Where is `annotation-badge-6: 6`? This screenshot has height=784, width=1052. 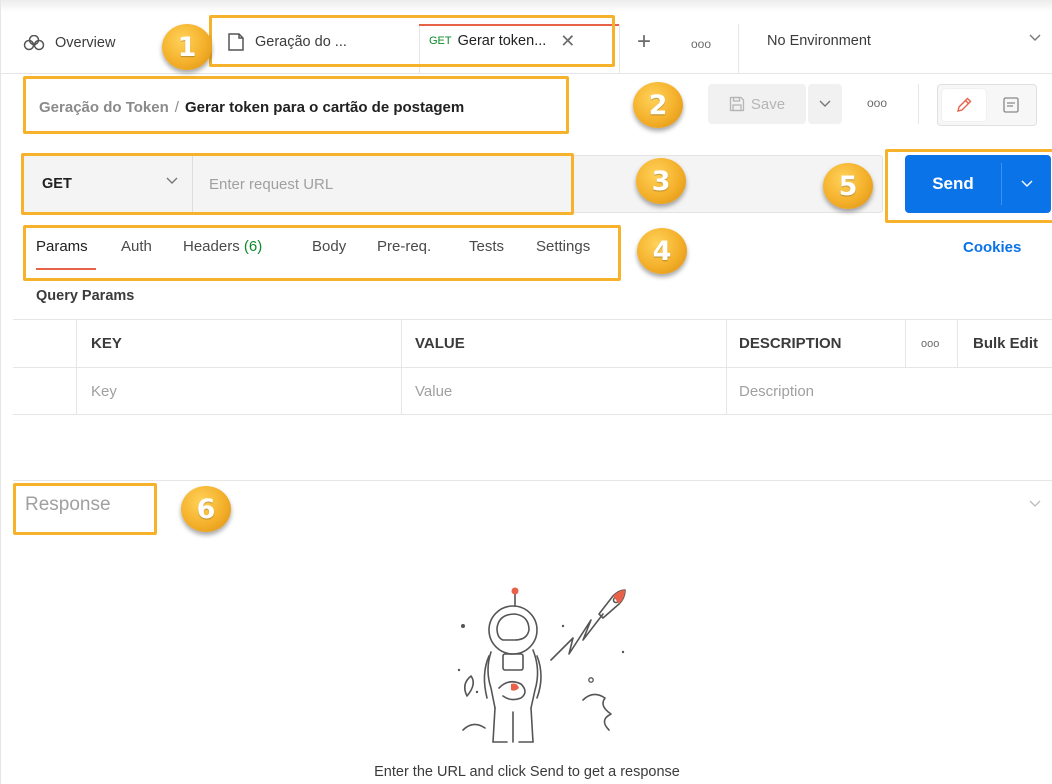
annotation-badge-6: 6 is located at coordinates (206, 509).